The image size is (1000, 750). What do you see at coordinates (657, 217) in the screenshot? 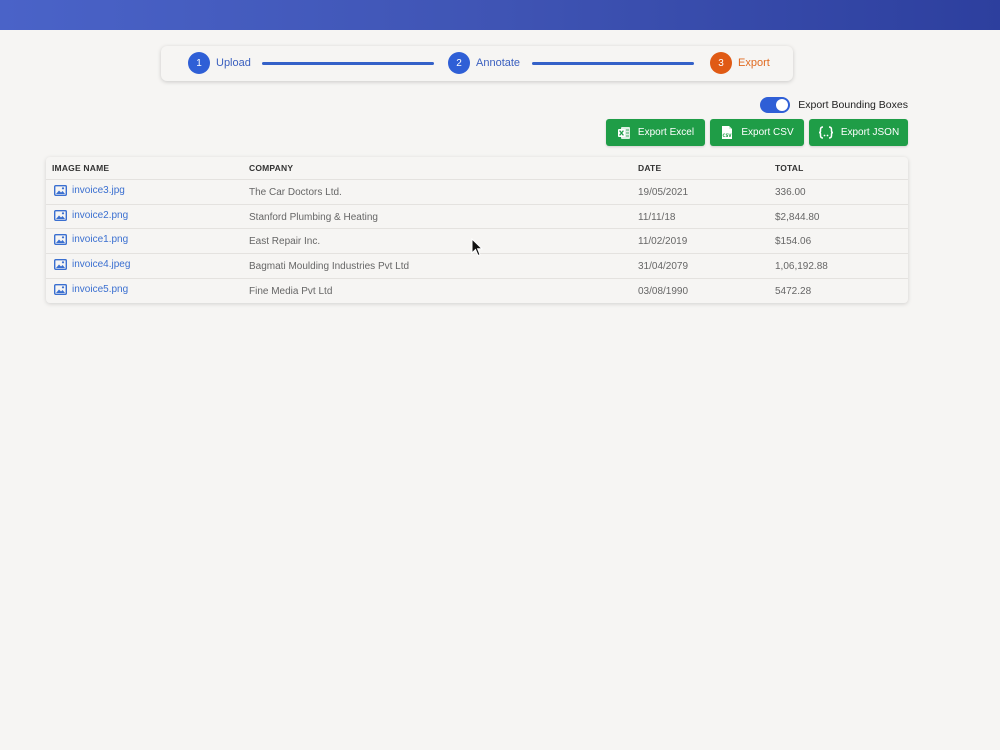
I see `date-cell: 11/11/18` at bounding box center [657, 217].